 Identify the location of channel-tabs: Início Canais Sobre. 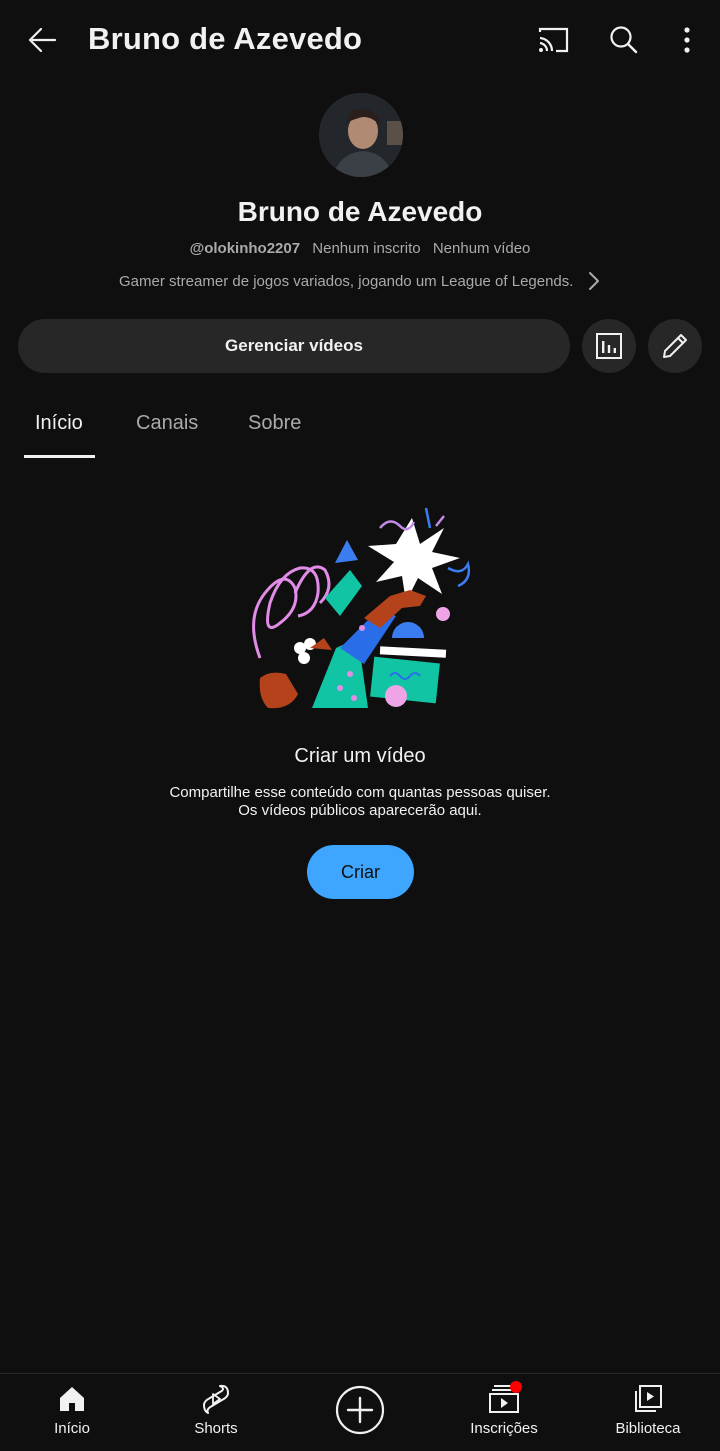
(360, 429).